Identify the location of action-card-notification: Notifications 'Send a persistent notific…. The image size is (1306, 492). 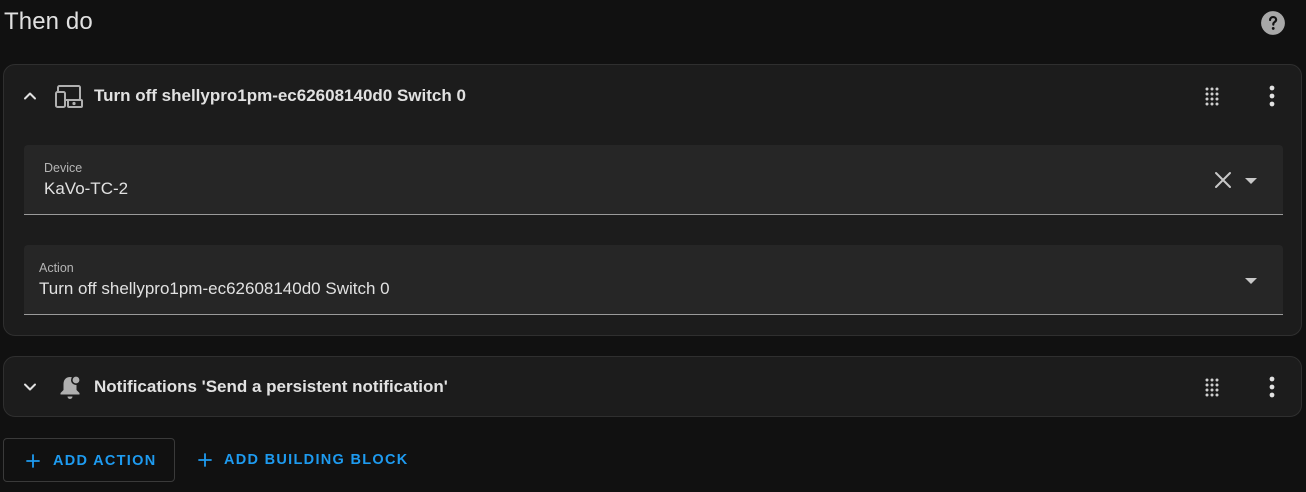
(652, 386).